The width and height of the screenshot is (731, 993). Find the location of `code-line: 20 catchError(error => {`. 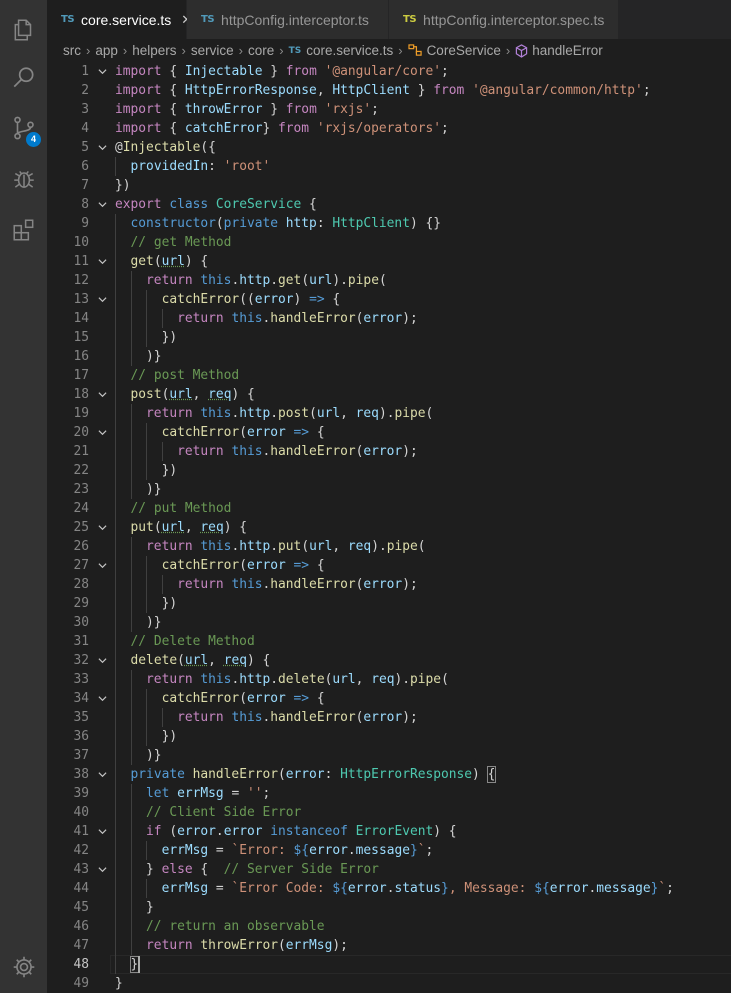

code-line: 20 catchError(error => { is located at coordinates (389, 432).